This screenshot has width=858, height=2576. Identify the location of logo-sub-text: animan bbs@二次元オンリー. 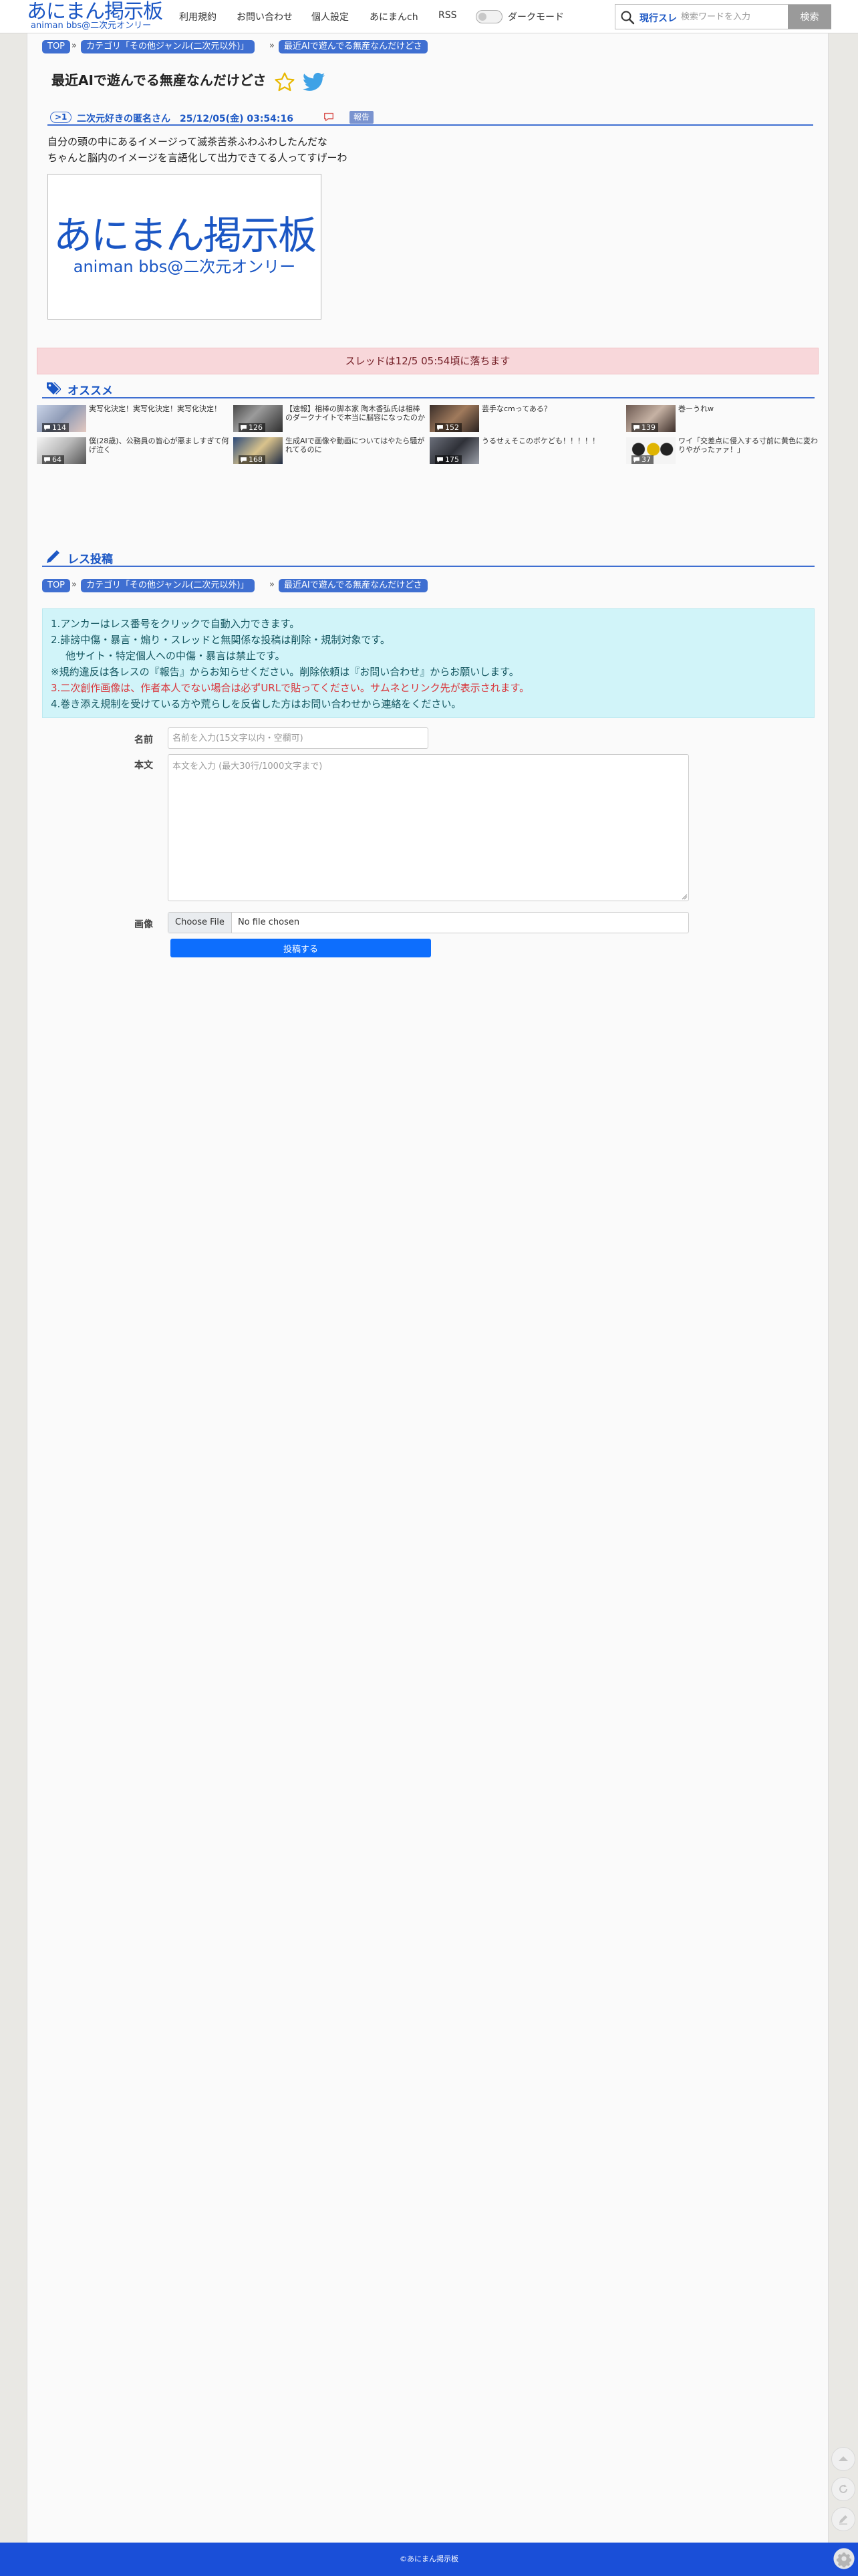
(91, 26).